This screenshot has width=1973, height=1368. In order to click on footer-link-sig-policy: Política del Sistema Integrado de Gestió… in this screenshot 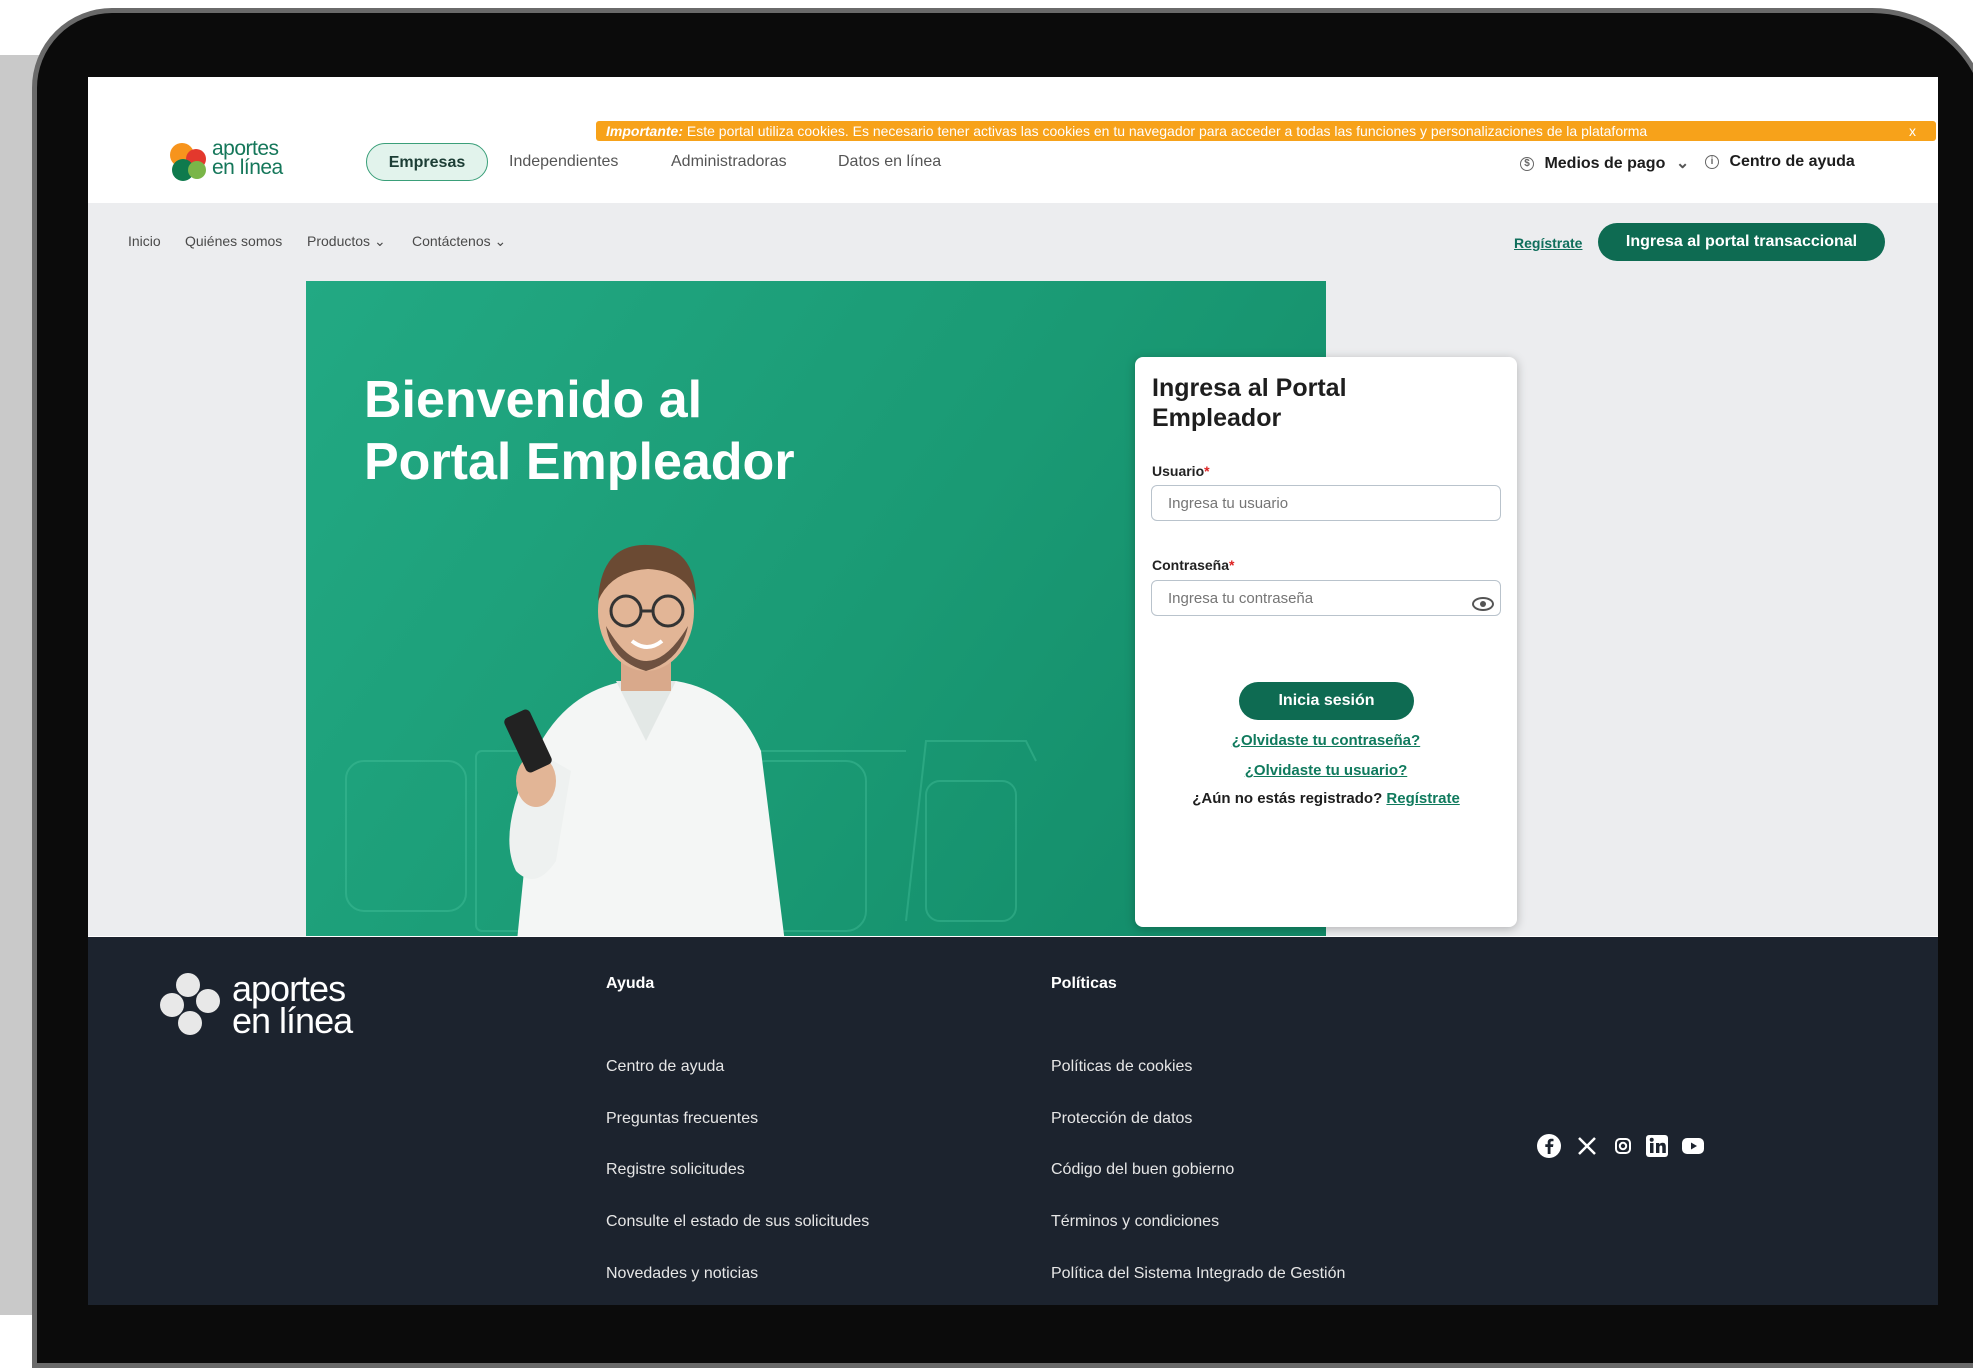, I will do `click(1198, 1274)`.